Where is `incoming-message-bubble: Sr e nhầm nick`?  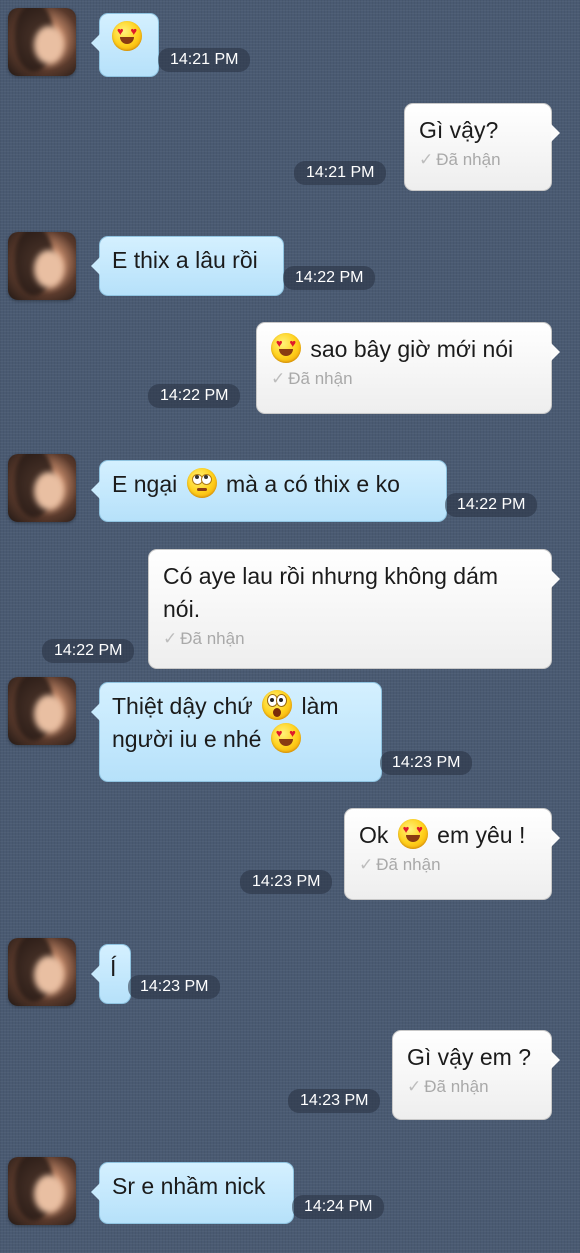 incoming-message-bubble: Sr e nhầm nick is located at coordinates (192, 1193).